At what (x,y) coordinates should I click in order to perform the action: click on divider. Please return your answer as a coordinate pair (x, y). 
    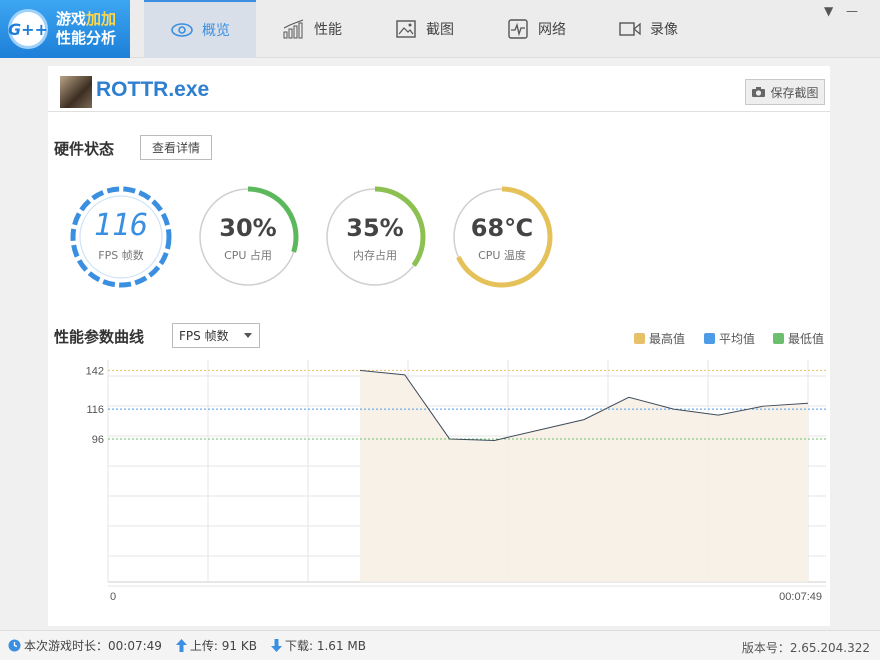
    Looking at the image, I should click on (439, 111).